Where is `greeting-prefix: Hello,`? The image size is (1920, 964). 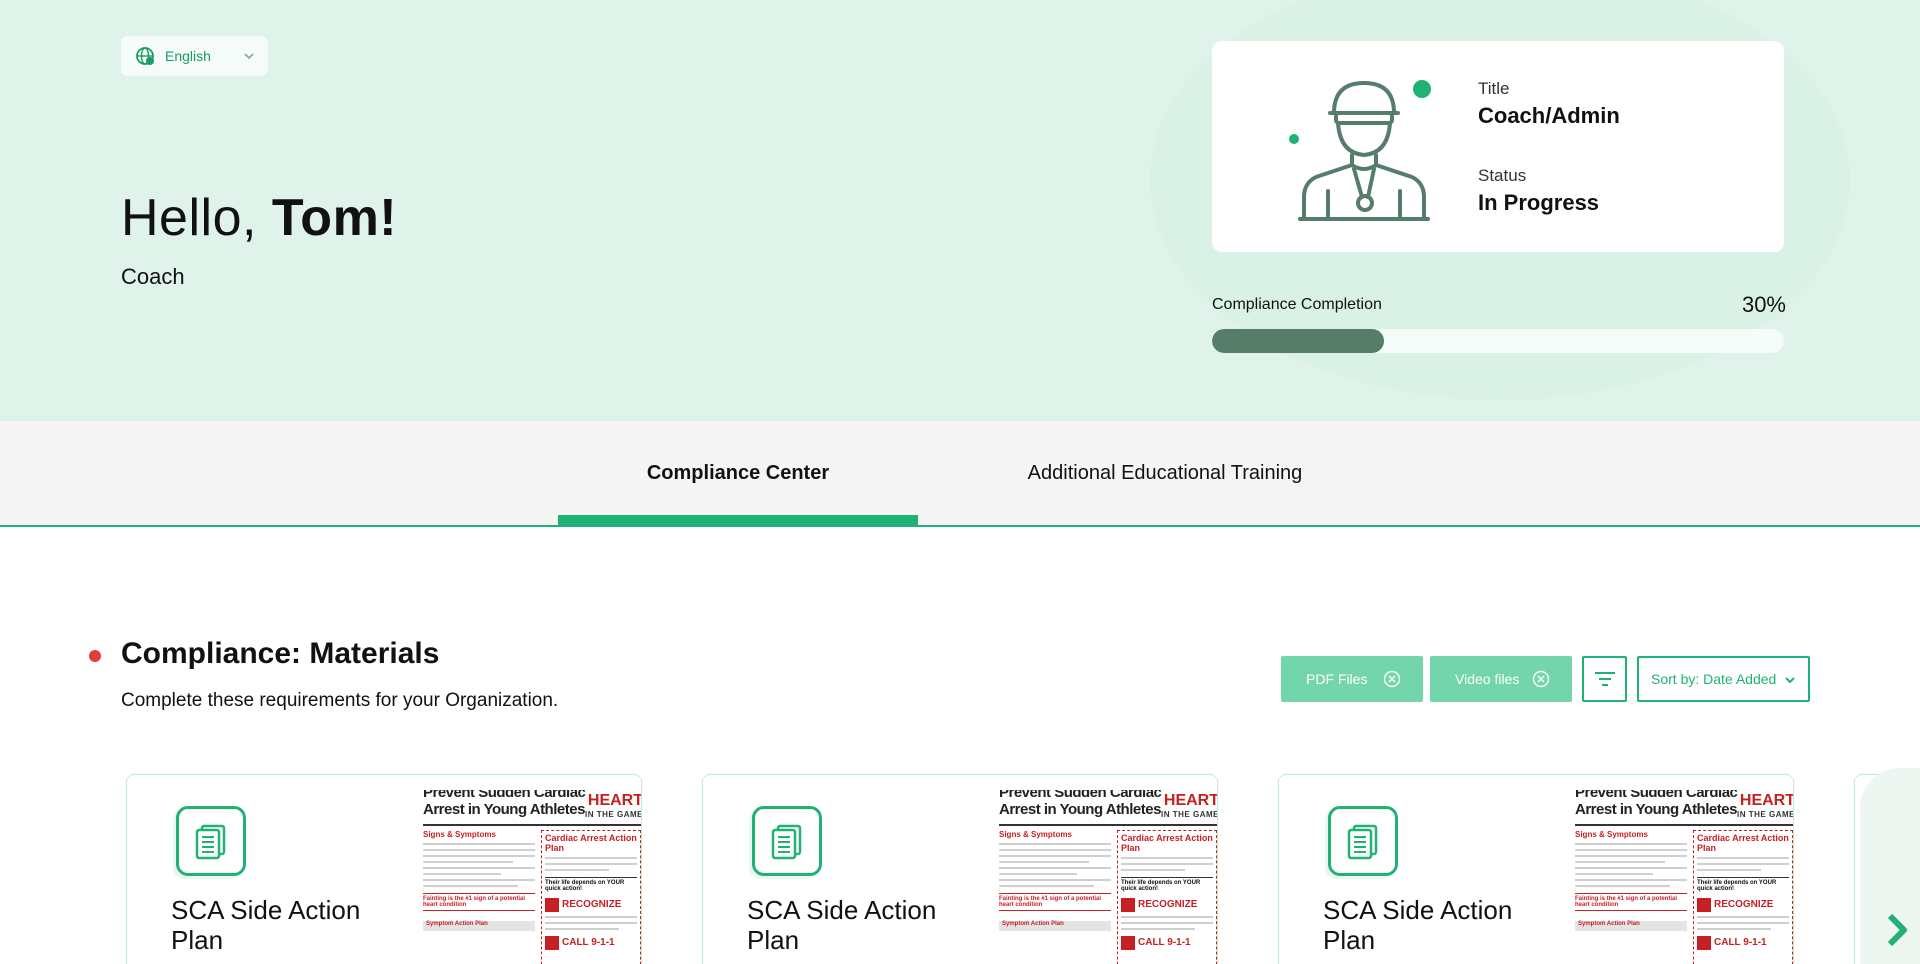 greeting-prefix: Hello, is located at coordinates (196, 218).